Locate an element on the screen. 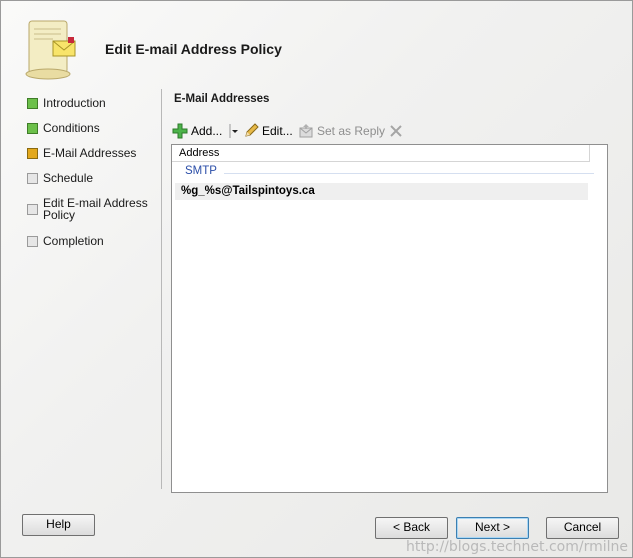 The width and height of the screenshot is (633, 558). toolbar: Add... Edit... Set as Reply is located at coordinates (382, 131).